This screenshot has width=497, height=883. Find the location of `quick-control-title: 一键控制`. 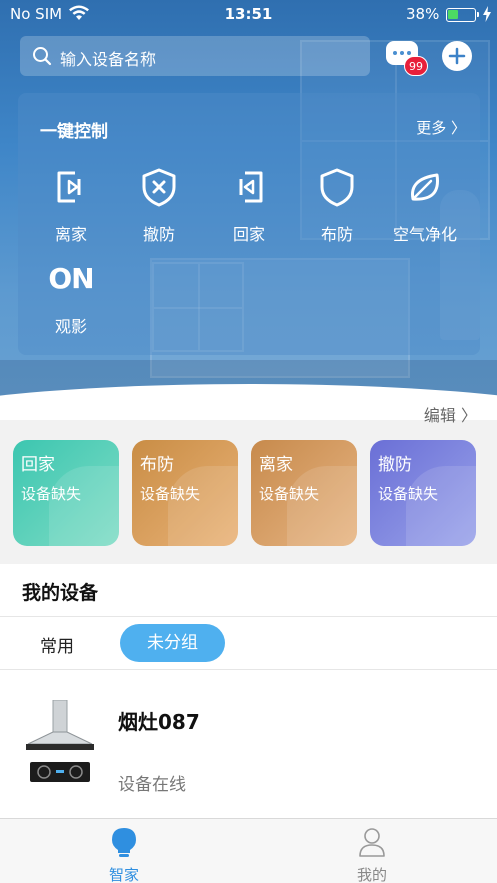

quick-control-title: 一键控制 is located at coordinates (74, 132).